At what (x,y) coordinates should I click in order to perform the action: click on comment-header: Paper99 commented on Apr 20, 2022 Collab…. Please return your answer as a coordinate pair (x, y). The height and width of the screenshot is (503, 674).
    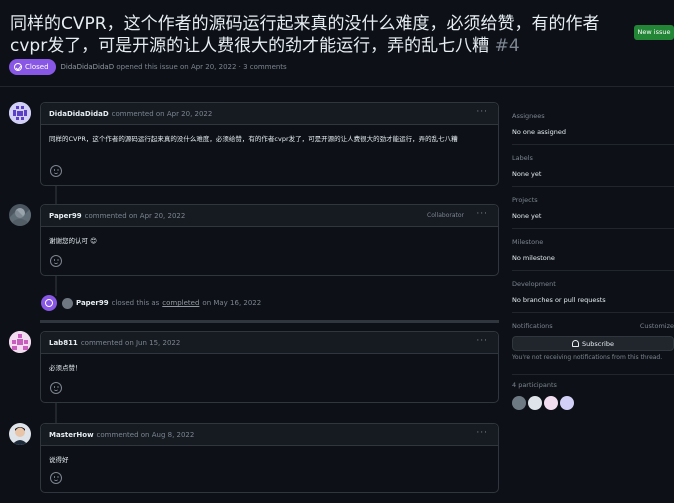
    Looking at the image, I should click on (269, 216).